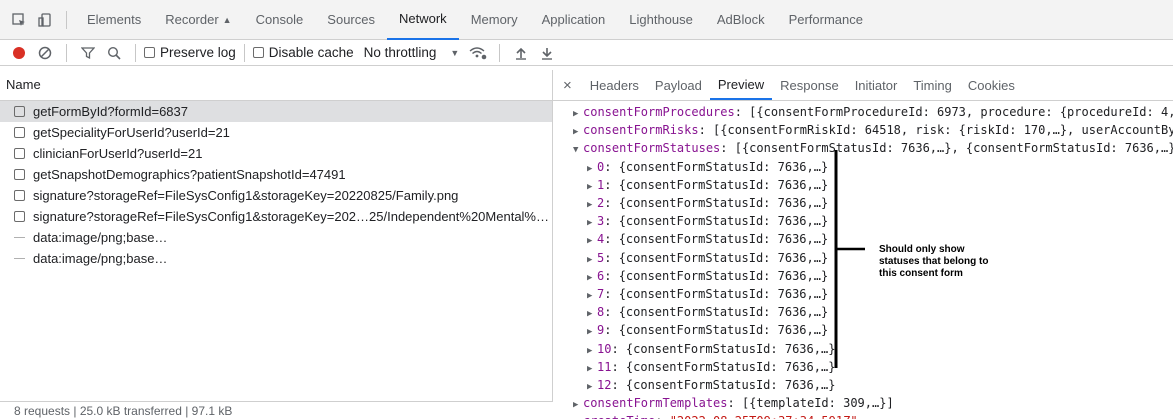 This screenshot has height=419, width=1173. Describe the element at coordinates (454, 53) in the screenshot. I see `chevron-down-icon: ▼` at that location.